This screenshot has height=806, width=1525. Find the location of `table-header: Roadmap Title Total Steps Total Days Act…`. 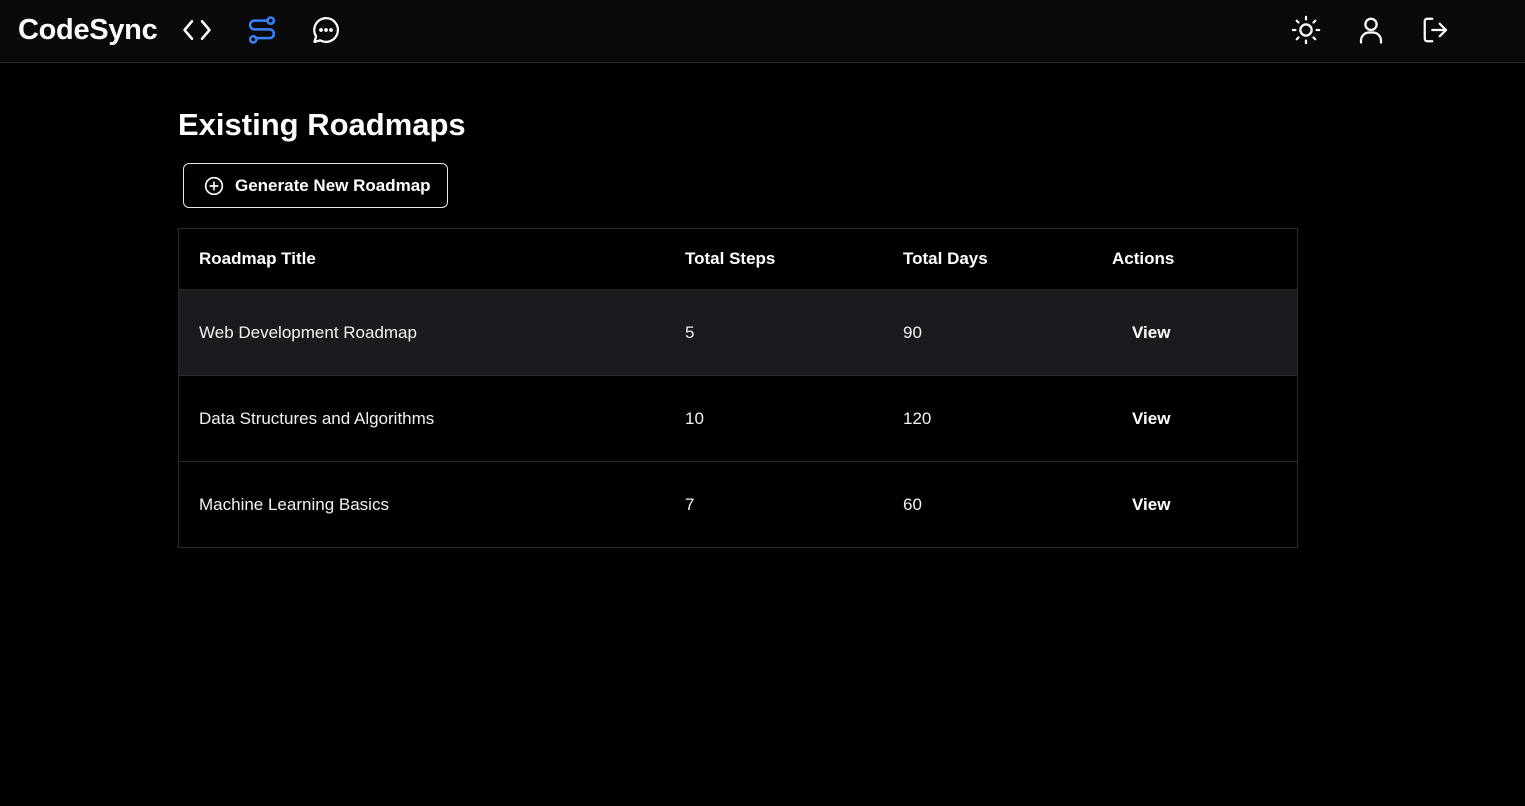

table-header: Roadmap Title Total Steps Total Days Act… is located at coordinates (738, 259).